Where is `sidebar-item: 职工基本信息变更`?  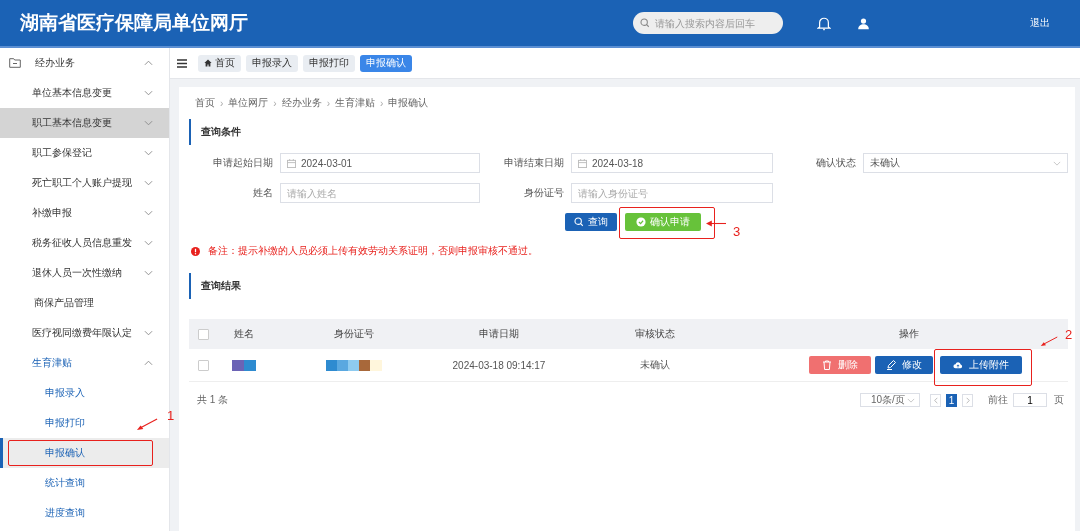 sidebar-item: 职工基本信息变更 is located at coordinates (84, 123).